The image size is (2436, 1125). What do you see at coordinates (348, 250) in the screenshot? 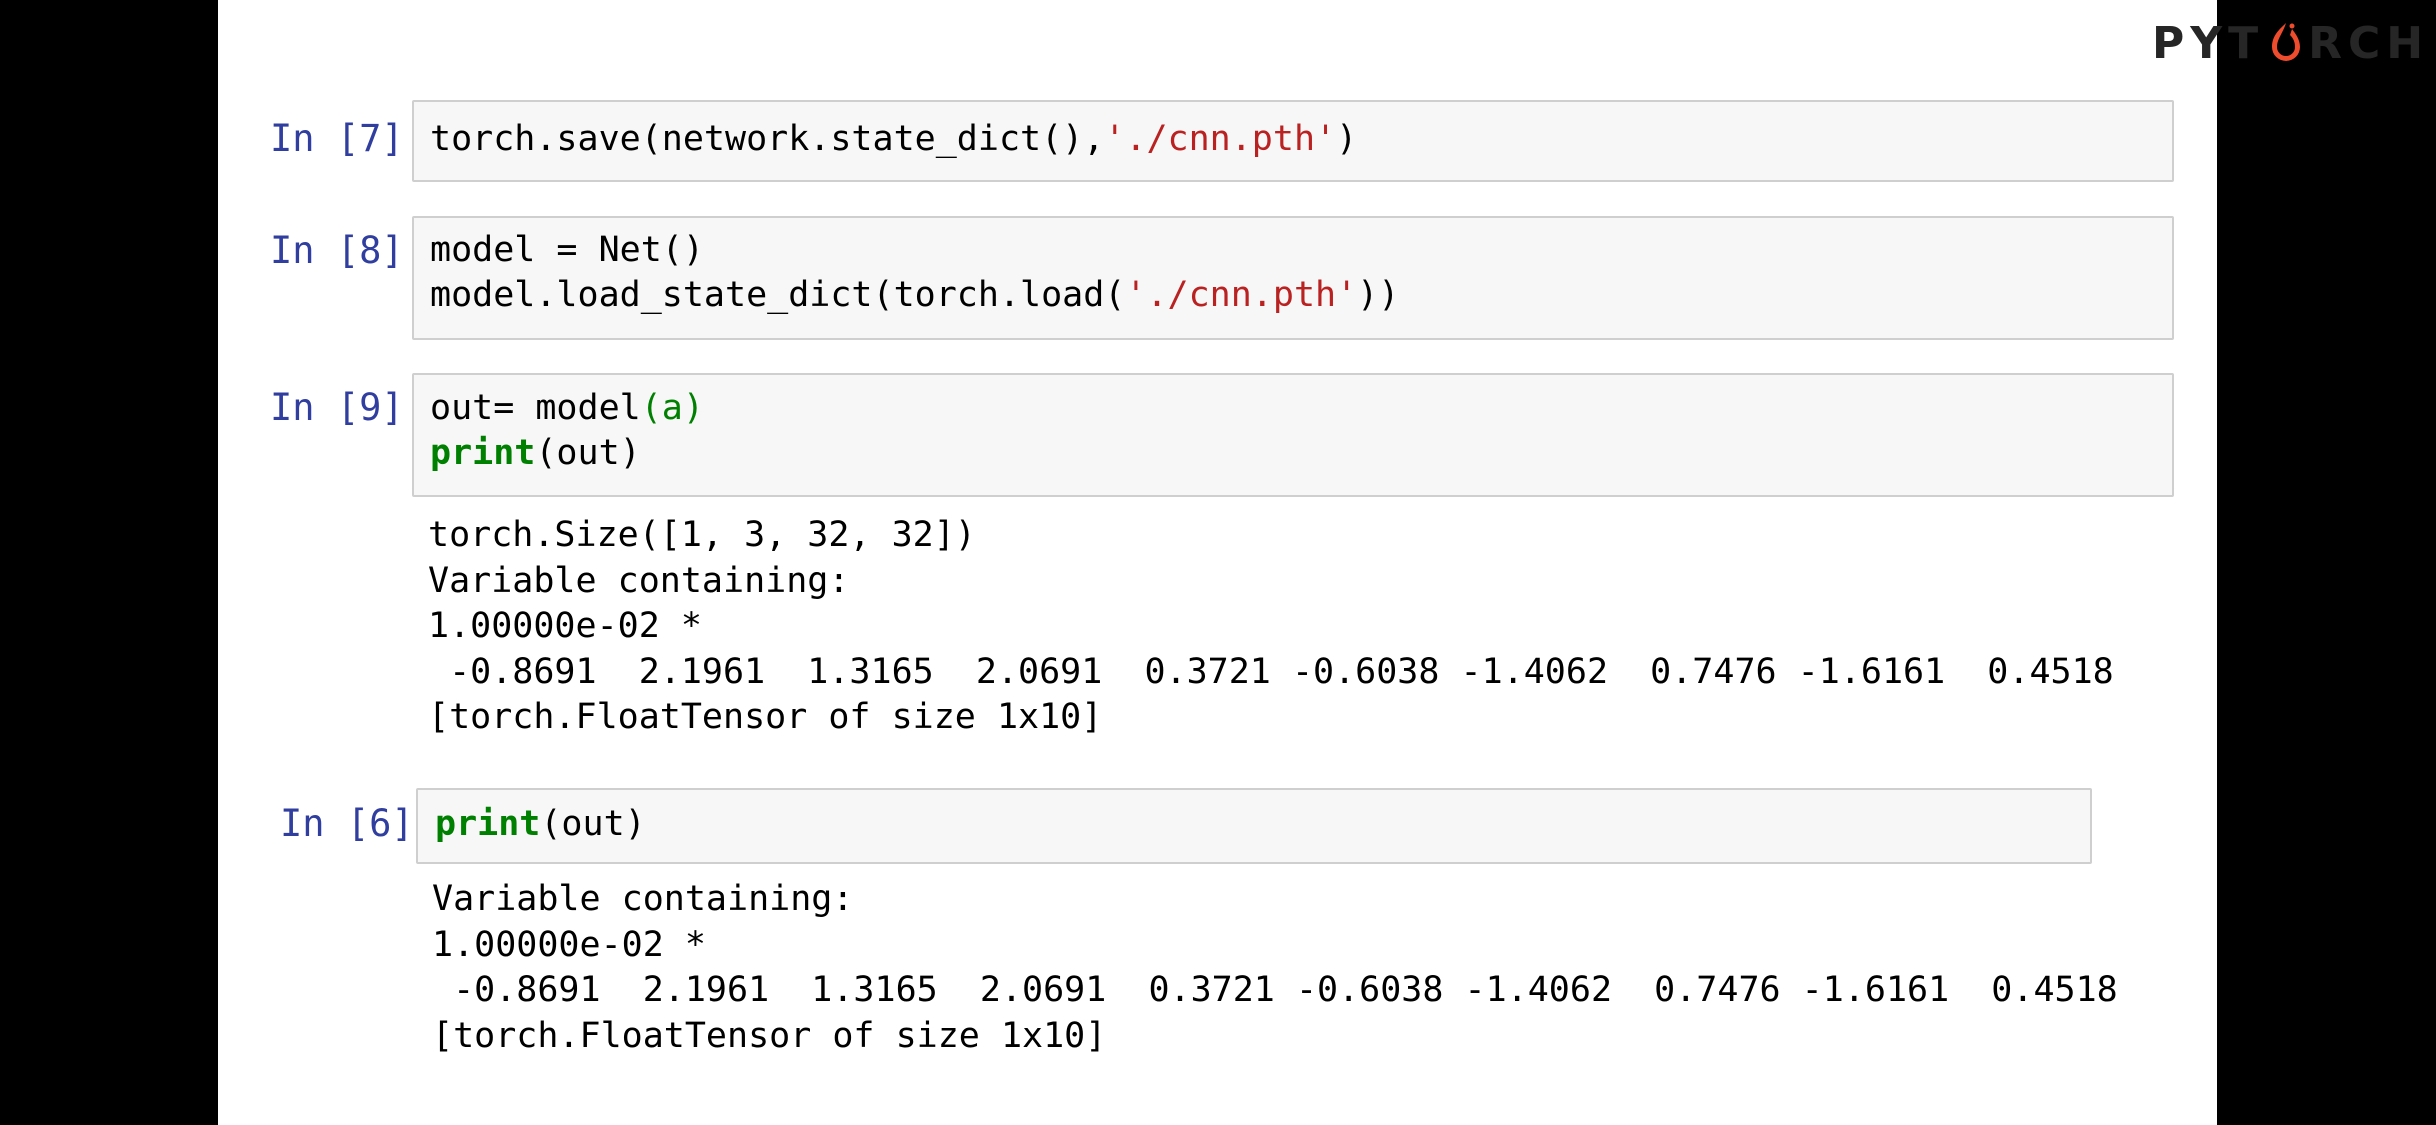
I see `cell-prompt: In [8]:` at bounding box center [348, 250].